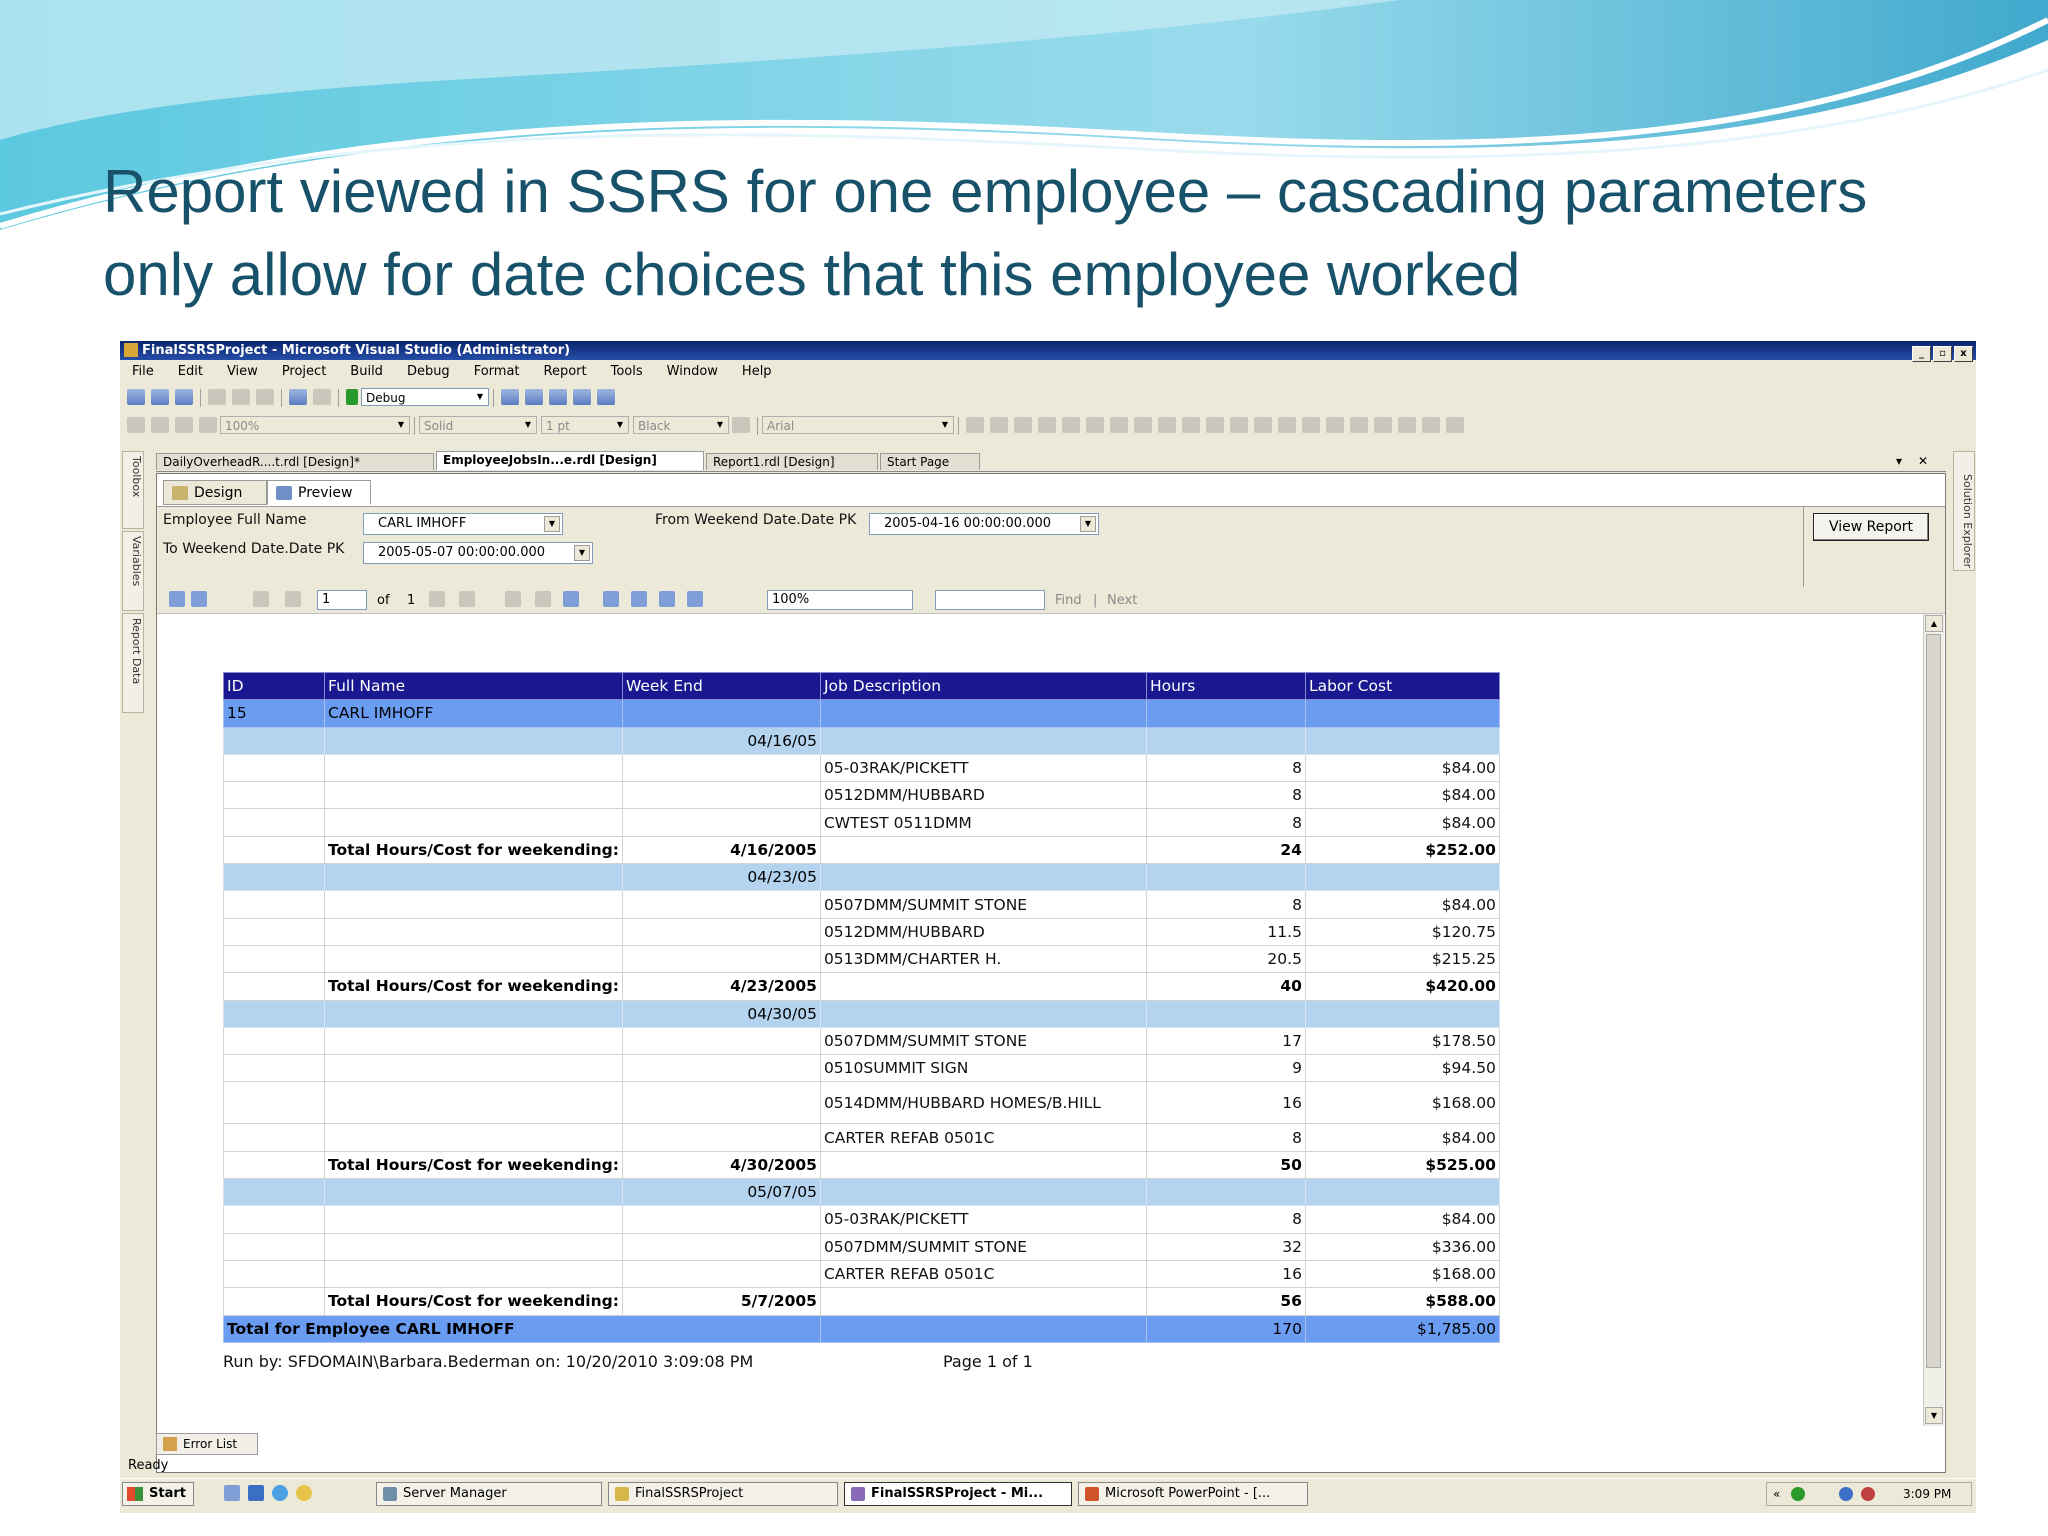  I want to click on save-all-icon, so click(184, 397).